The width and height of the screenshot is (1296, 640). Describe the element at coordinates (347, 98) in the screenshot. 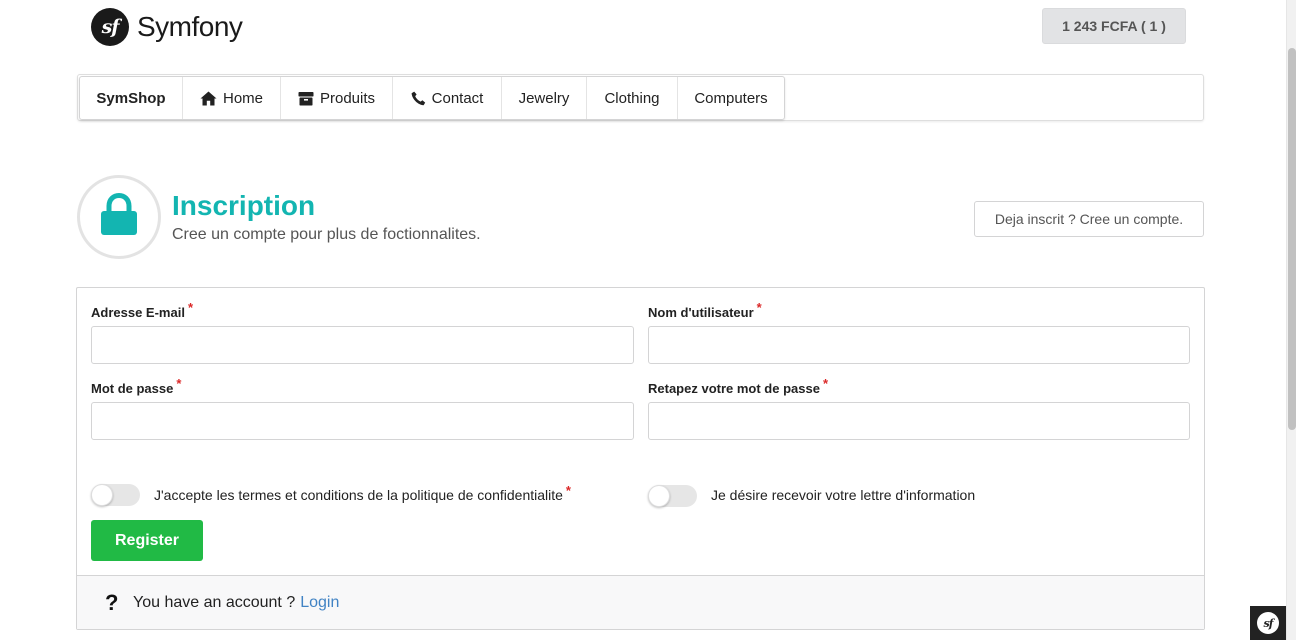

I see `nav-item-label: Produits` at that location.